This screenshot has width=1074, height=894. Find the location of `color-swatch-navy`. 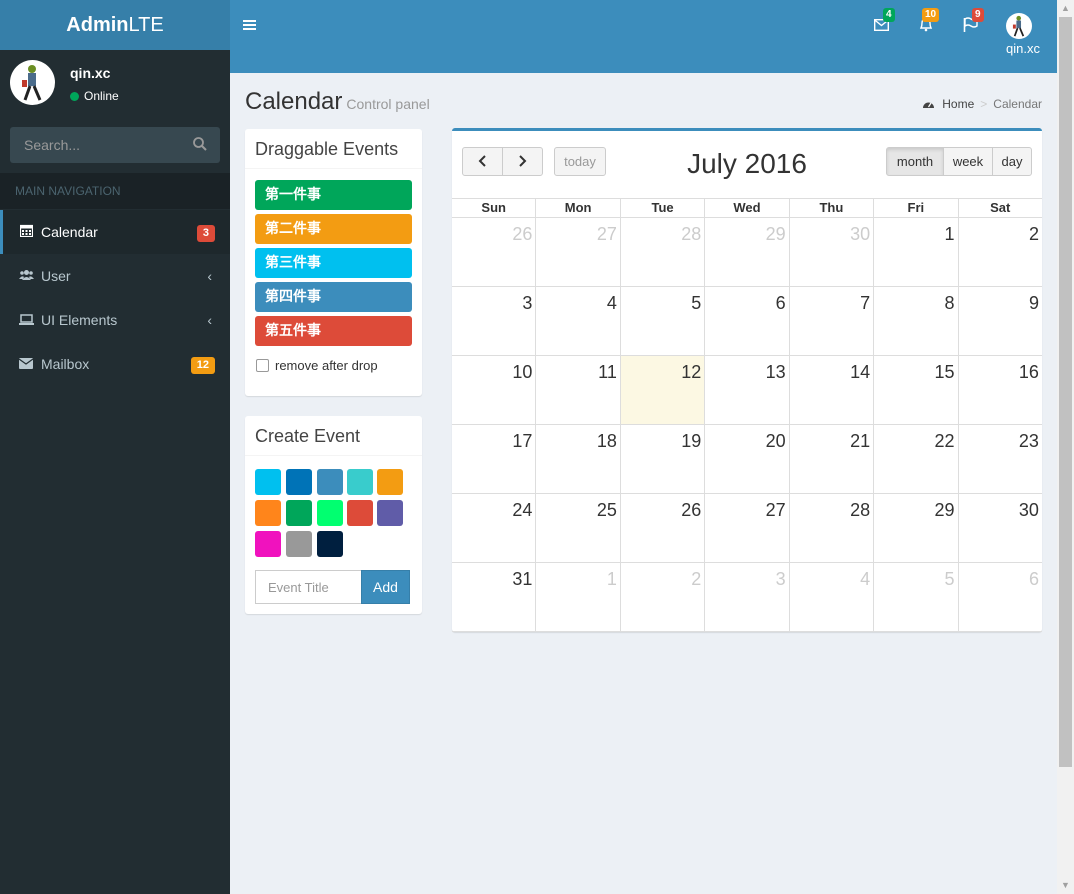

color-swatch-navy is located at coordinates (330, 544).